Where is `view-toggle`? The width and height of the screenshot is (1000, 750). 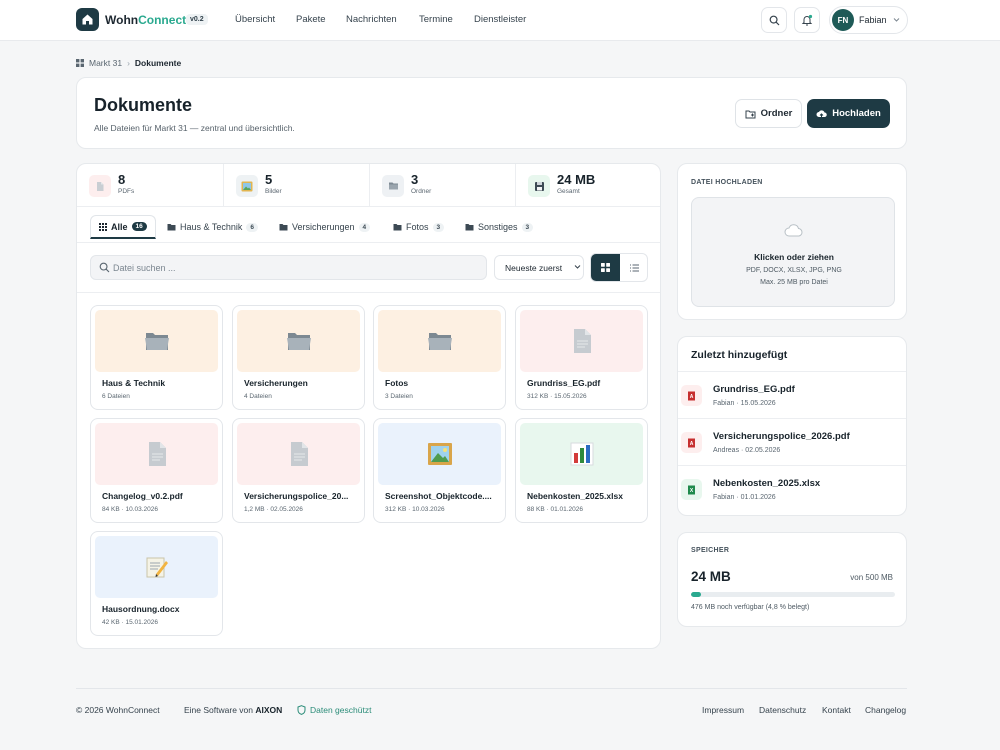 view-toggle is located at coordinates (619, 267).